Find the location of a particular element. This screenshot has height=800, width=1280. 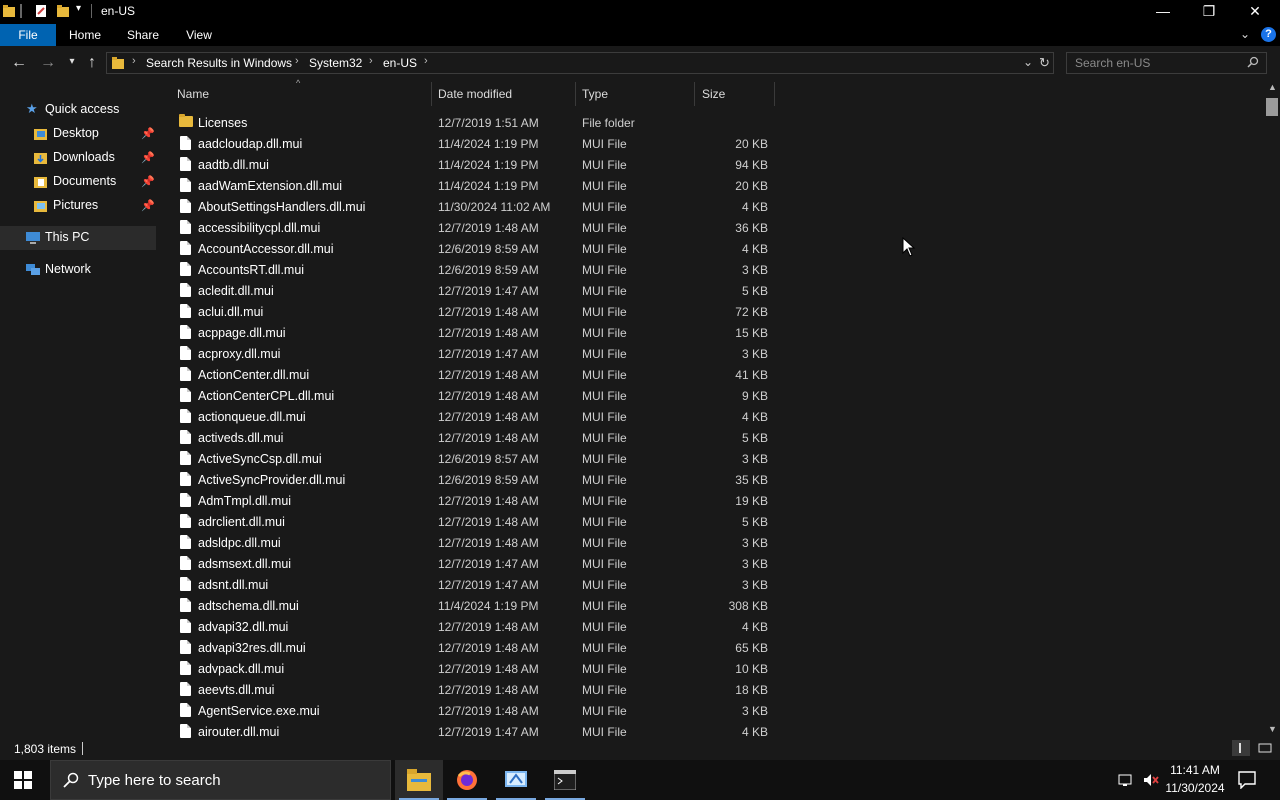

breadcrumb-system32: System32 is located at coordinates (335, 63).